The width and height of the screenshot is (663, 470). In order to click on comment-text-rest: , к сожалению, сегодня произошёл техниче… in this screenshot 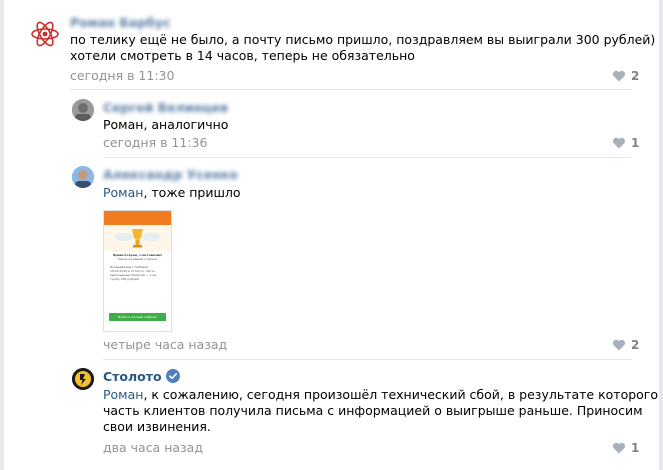, I will do `click(401, 394)`.